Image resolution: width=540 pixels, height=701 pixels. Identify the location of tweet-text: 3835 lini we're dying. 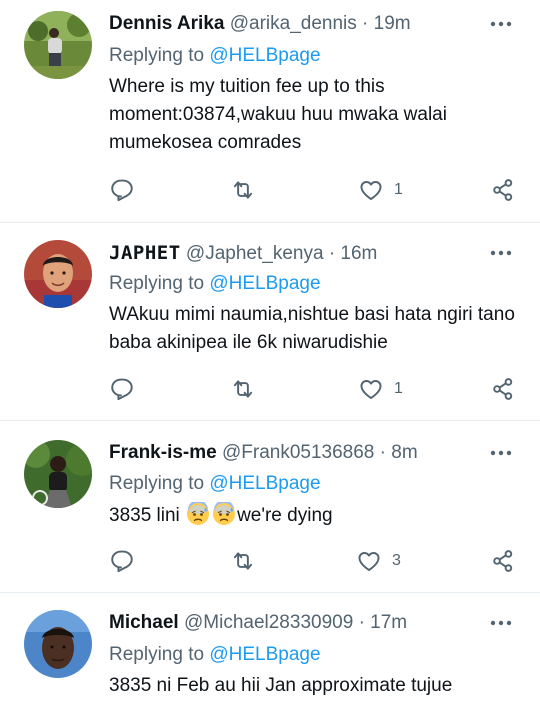
(317, 516).